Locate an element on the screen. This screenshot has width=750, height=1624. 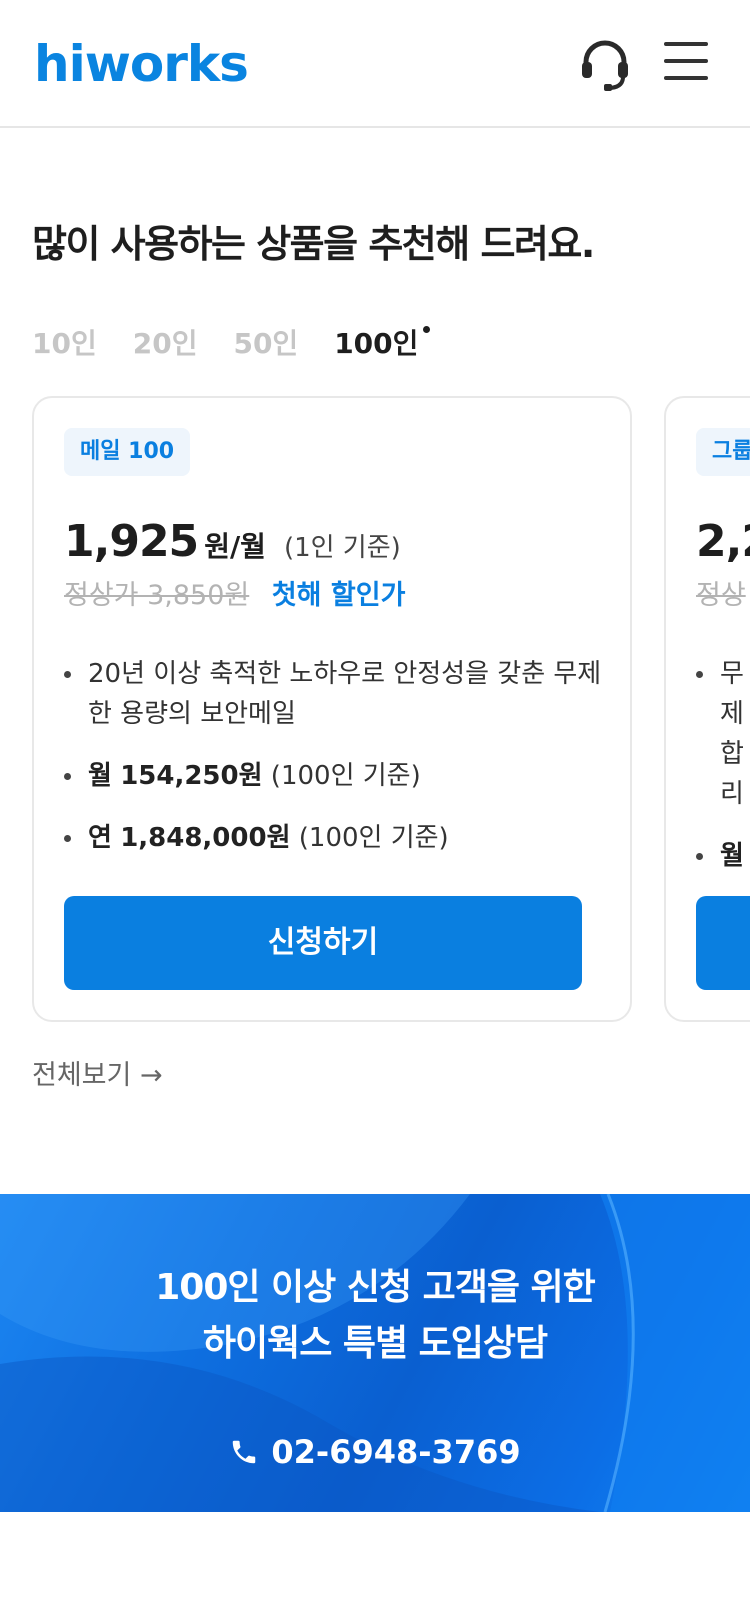
price-row: 1,925 원/월 (1인 기준) is located at coordinates (232, 541).